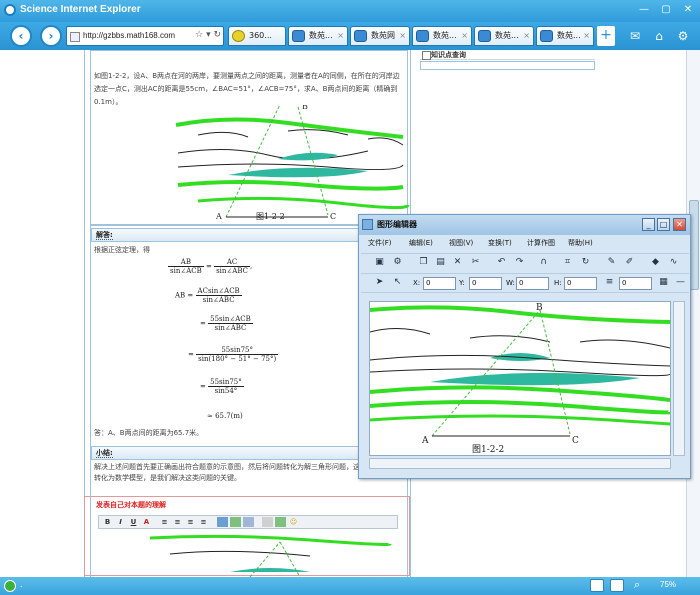 This screenshot has height=595, width=700. Describe the element at coordinates (133, 522) in the screenshot. I see `underline-button: U` at that location.